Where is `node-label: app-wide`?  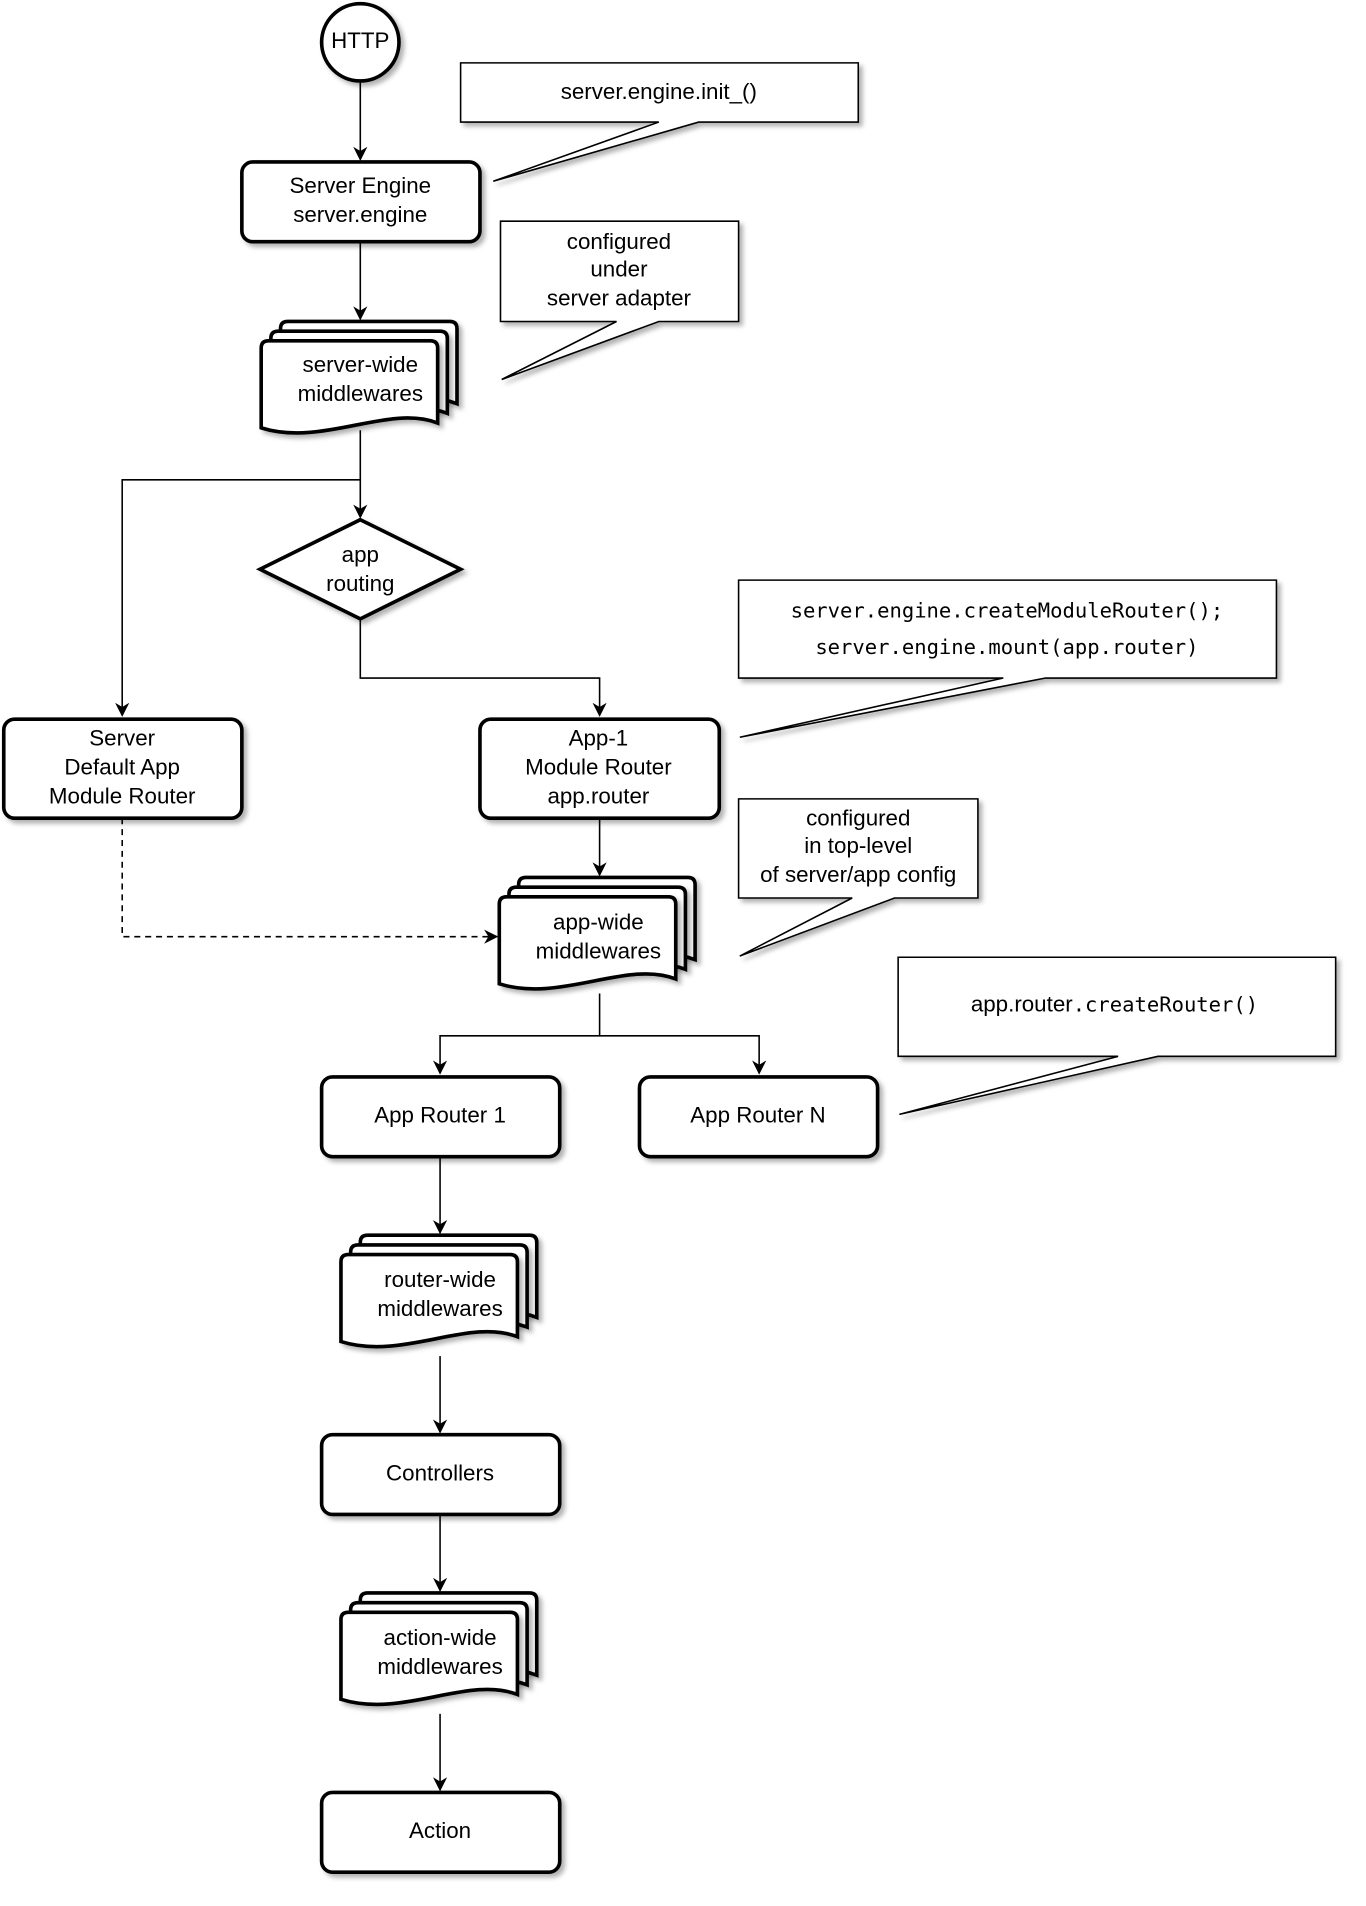
node-label: app-wide is located at coordinates (598, 921).